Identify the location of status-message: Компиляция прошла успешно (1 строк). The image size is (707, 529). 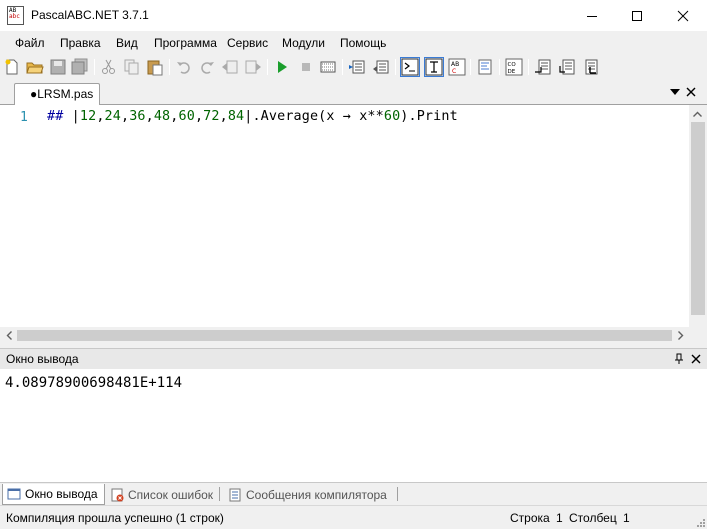
(115, 518).